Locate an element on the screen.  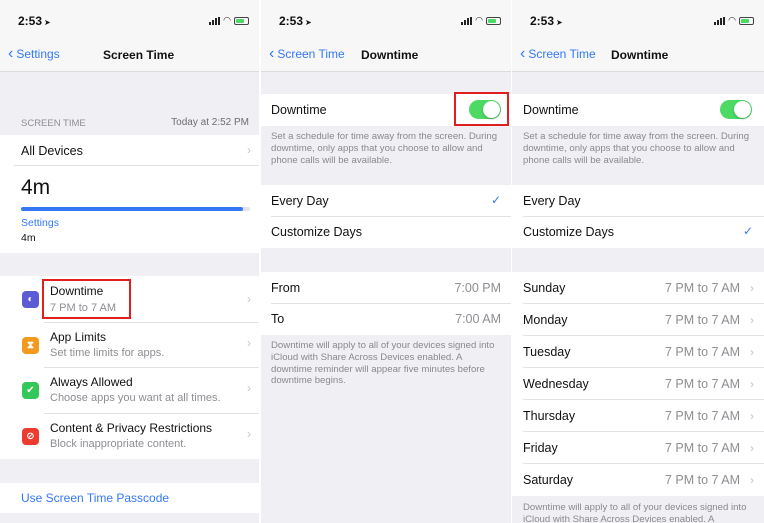
checkmark-icon: ✓ is located at coordinates (748, 231).